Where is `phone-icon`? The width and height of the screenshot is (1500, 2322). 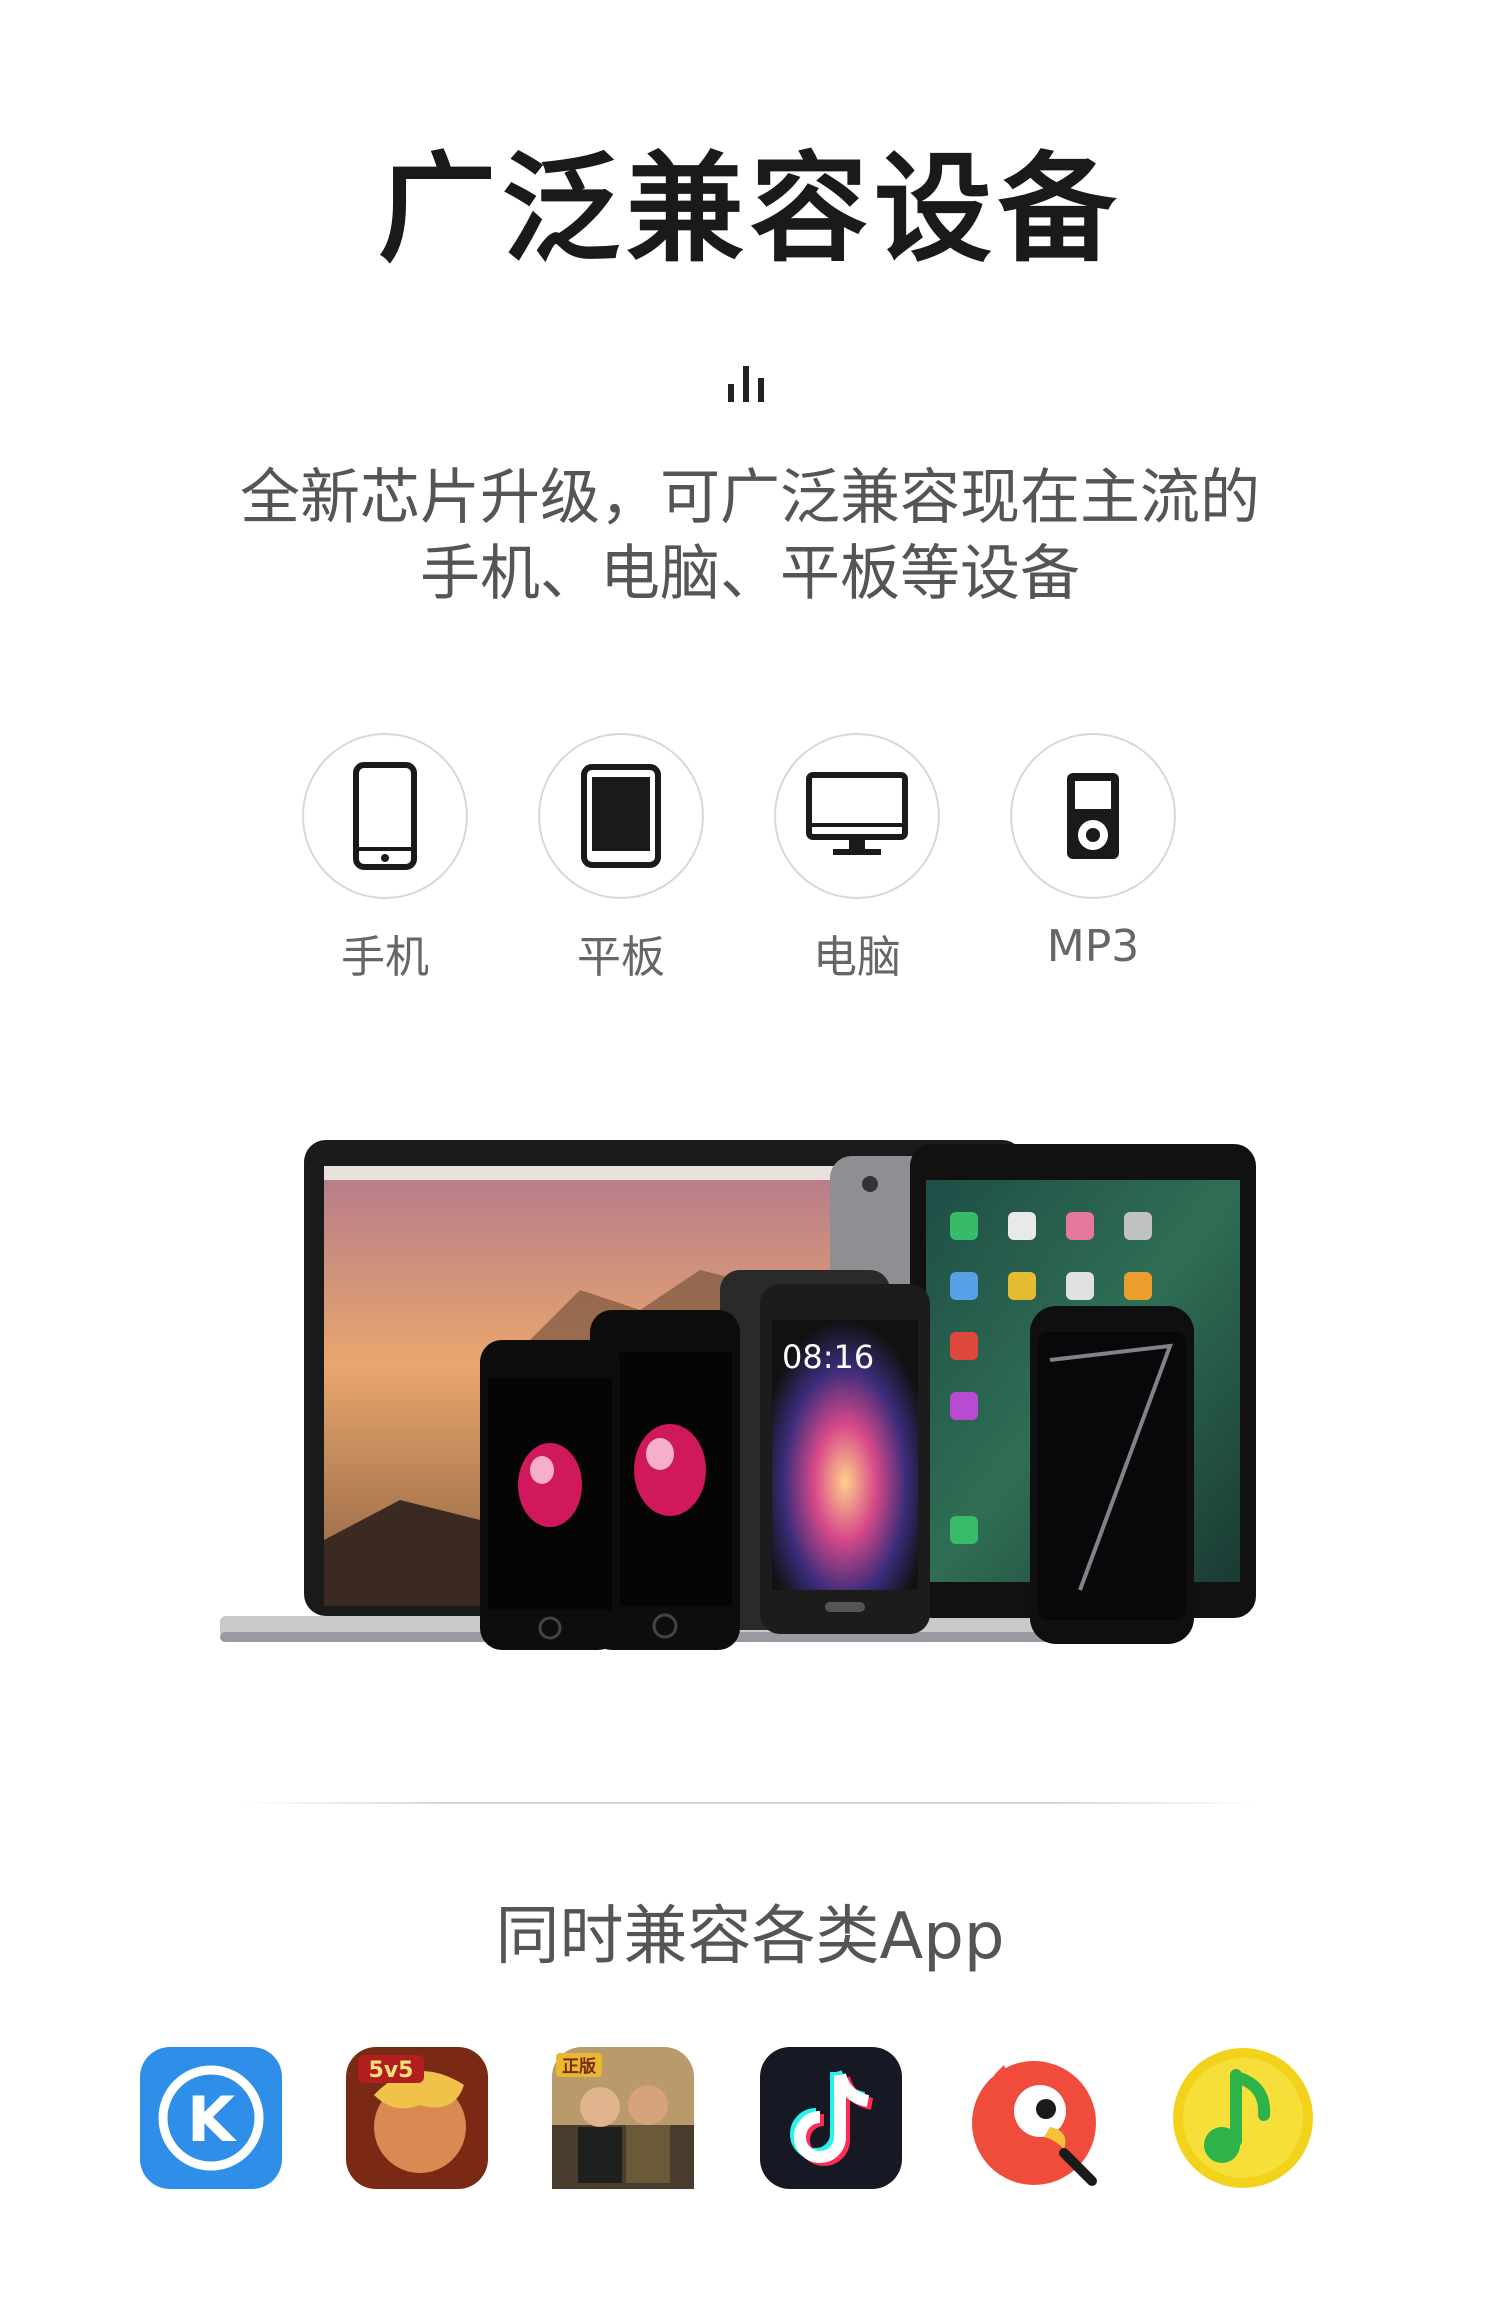 phone-icon is located at coordinates (385, 816).